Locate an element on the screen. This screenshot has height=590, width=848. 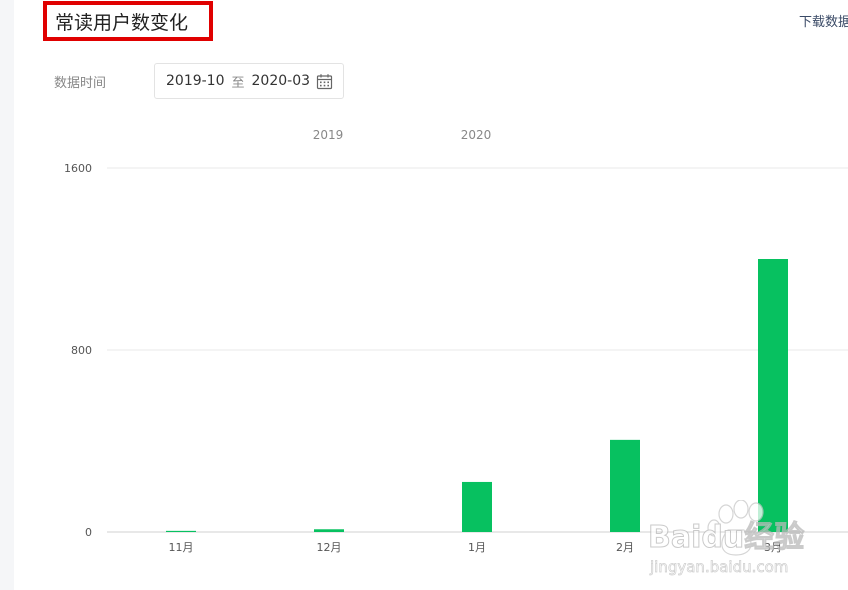
x-tick-label: 11月 is located at coordinates (181, 547).